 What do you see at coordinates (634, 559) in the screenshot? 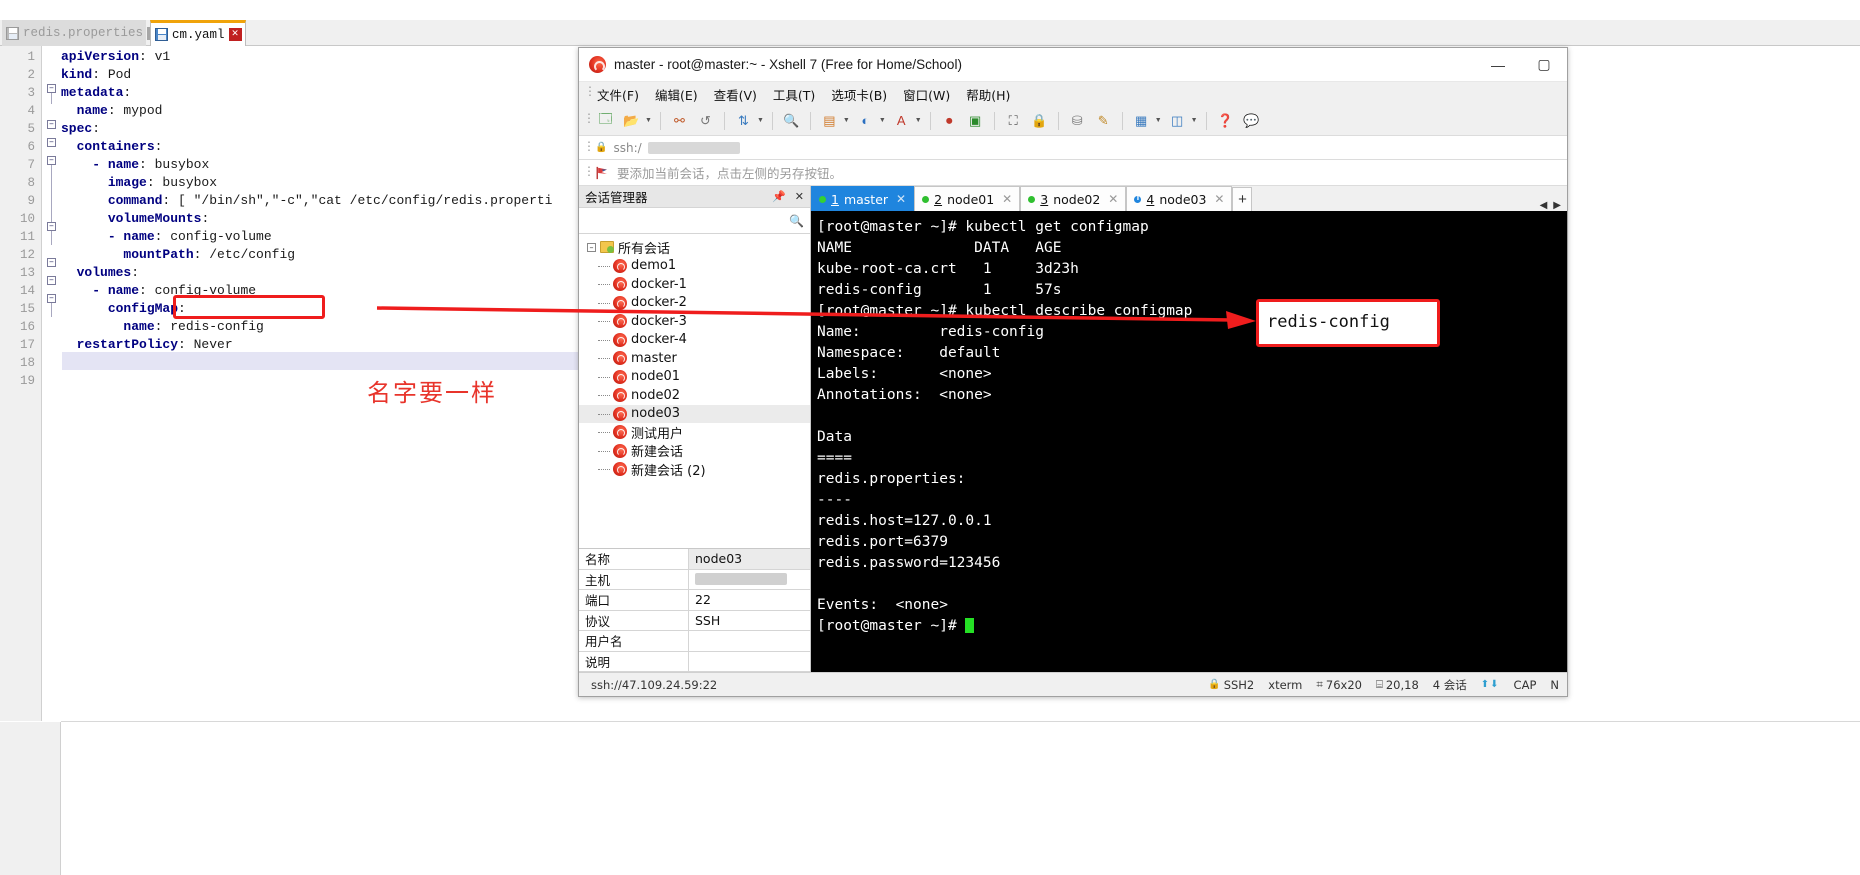
I see `property-key: 名称` at bounding box center [634, 559].